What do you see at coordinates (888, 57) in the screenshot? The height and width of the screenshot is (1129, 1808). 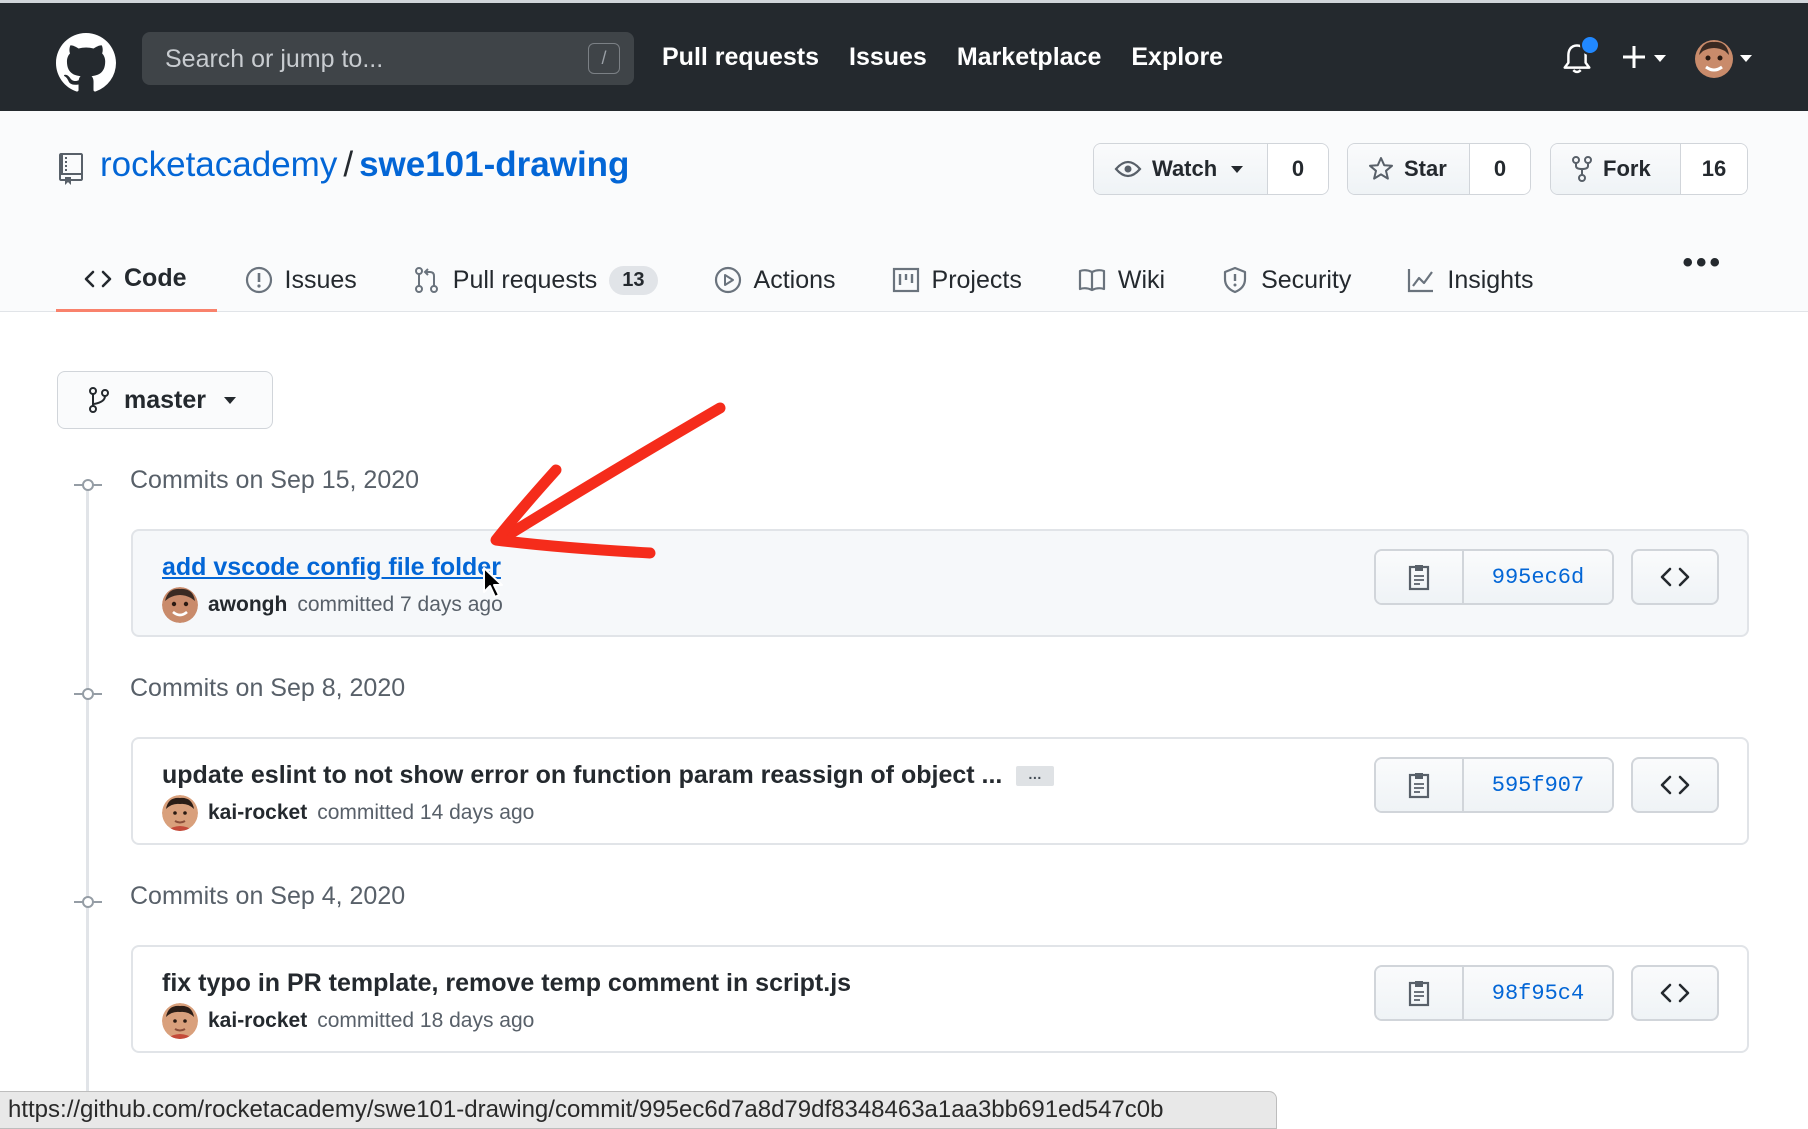 I see `nav-issues: Issues` at bounding box center [888, 57].